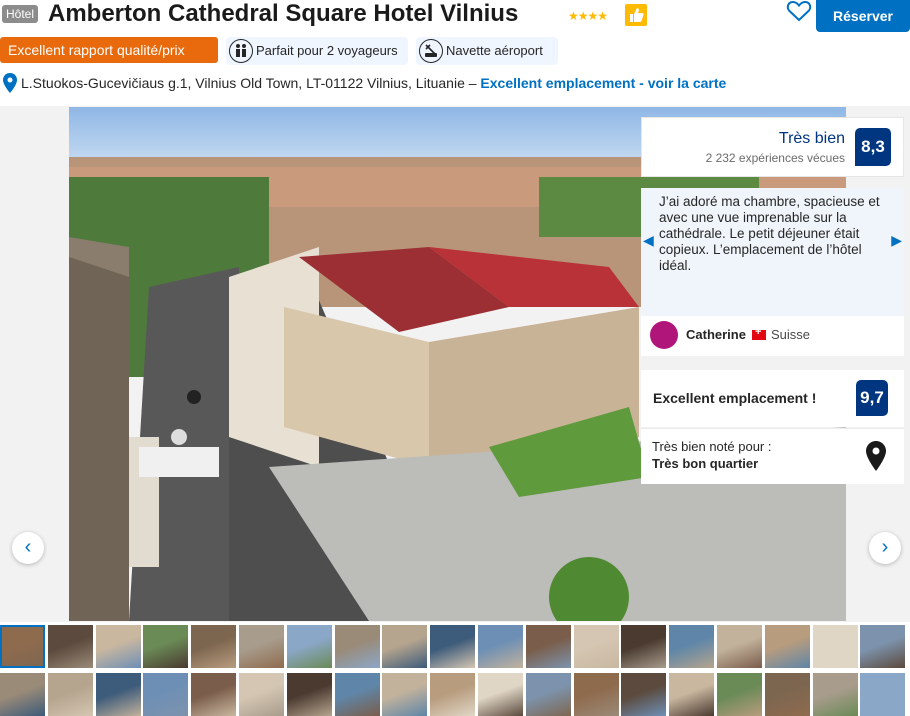 Image resolution: width=910 pixels, height=716 pixels. I want to click on hotel-title: Amberton Cathedral Square Hotel Vilnius, so click(283, 13).